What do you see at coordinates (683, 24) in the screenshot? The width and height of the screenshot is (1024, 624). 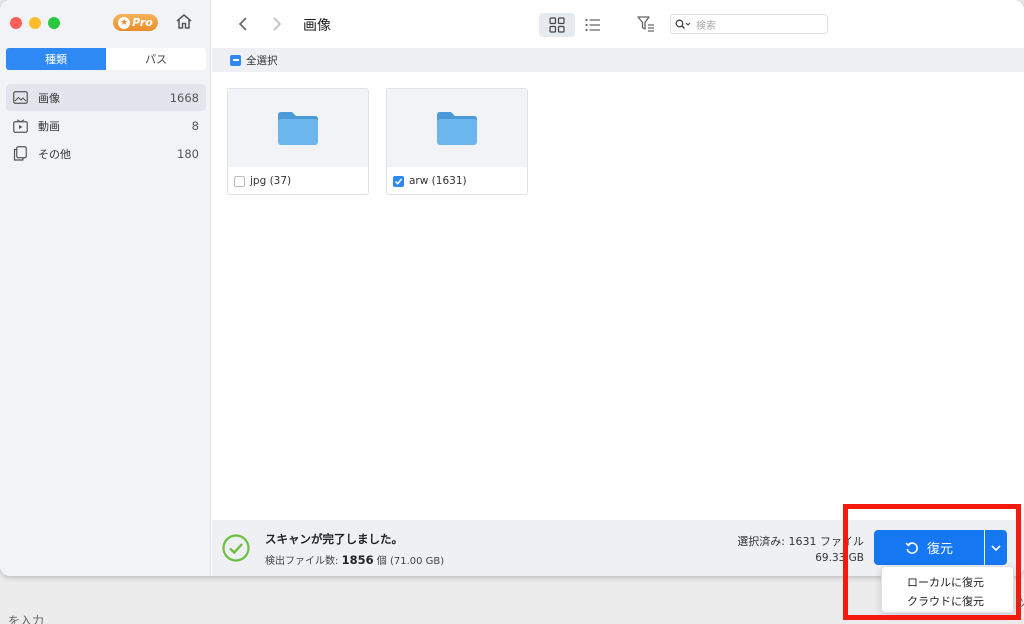 I see `search-icon` at bounding box center [683, 24].